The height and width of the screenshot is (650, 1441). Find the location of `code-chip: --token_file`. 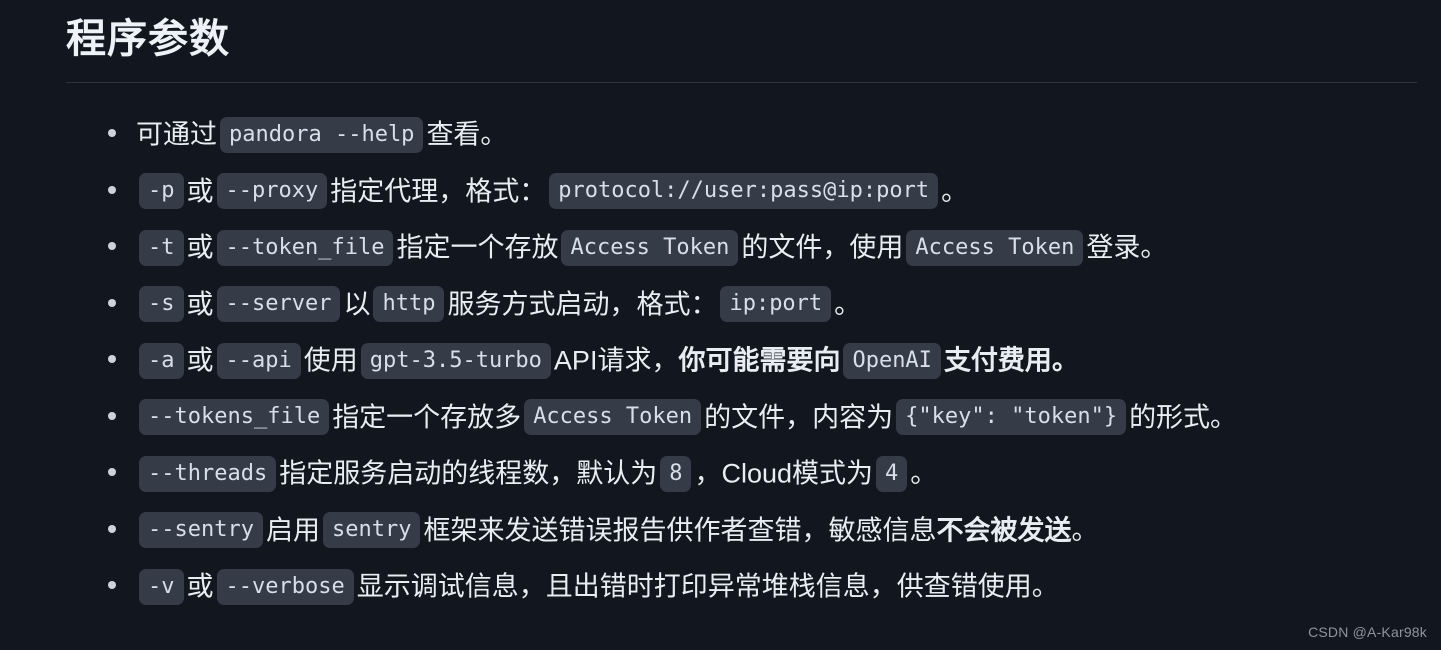

code-chip: --token_file is located at coordinates (305, 247).